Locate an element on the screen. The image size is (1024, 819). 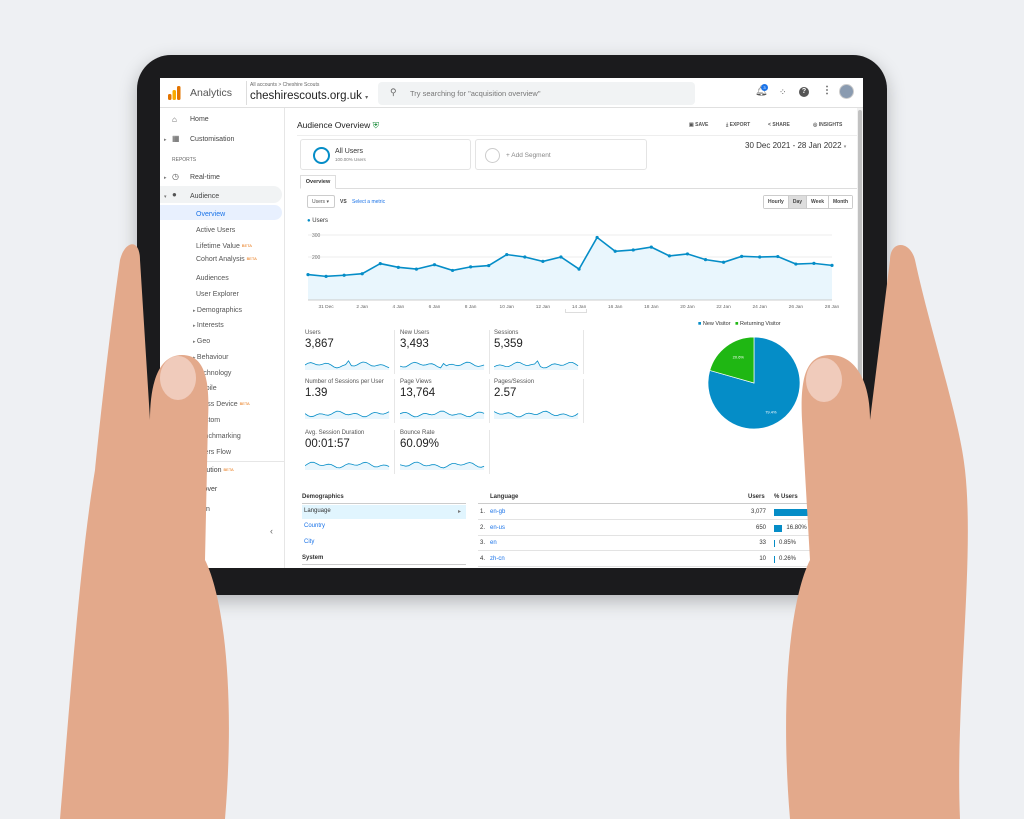
x-tick-label: 2 Jan is located at coordinates (362, 307).